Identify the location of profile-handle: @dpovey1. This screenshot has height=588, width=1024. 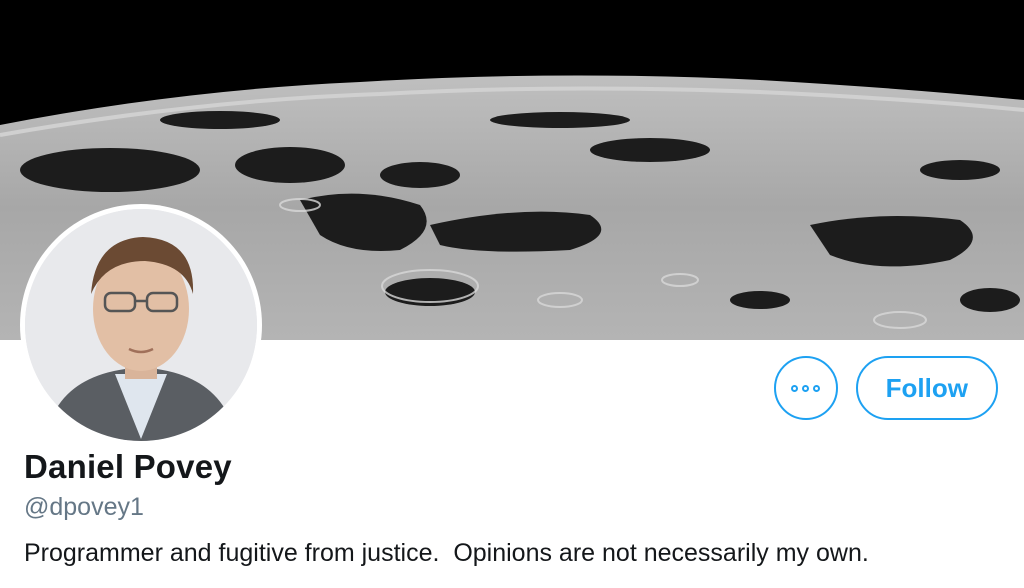
(84, 507).